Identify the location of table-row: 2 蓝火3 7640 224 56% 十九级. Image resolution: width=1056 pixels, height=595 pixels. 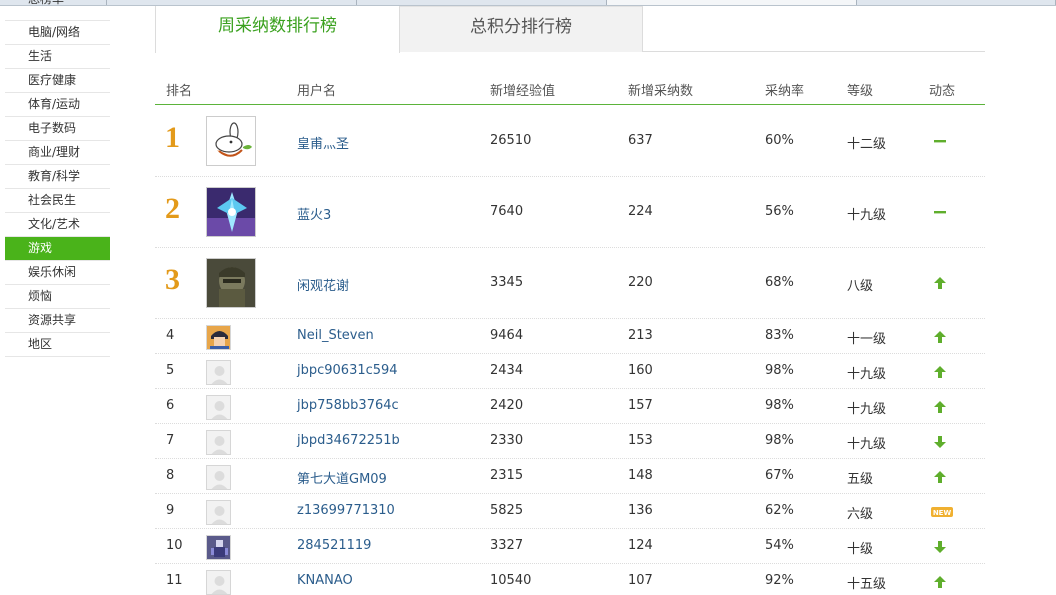
(570, 212).